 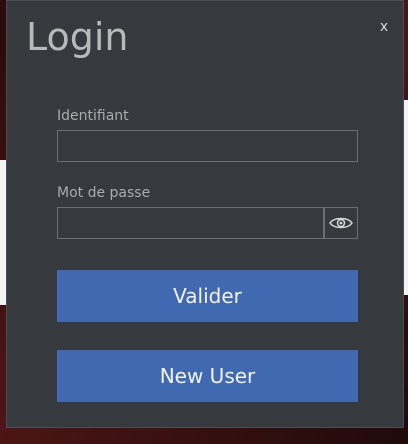 I want to click on close-button: x, so click(x=384, y=27).